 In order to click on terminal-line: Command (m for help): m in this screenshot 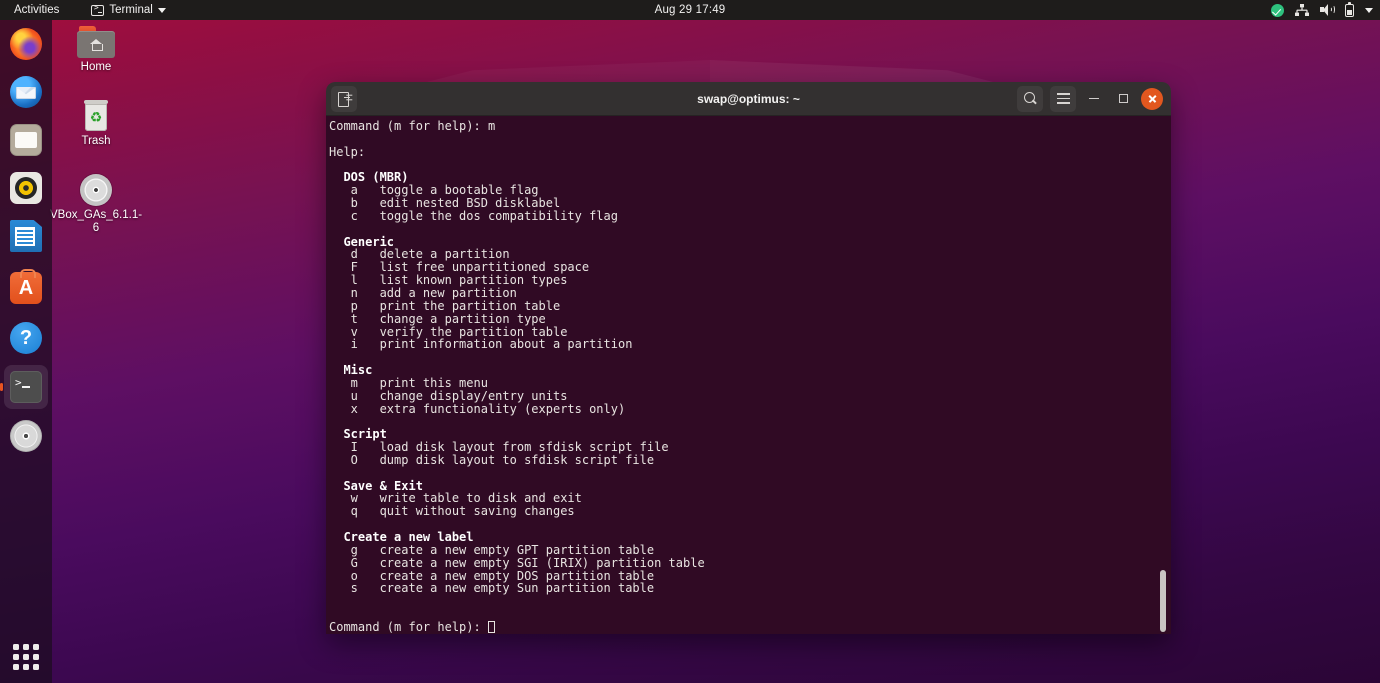, I will do `click(412, 126)`.